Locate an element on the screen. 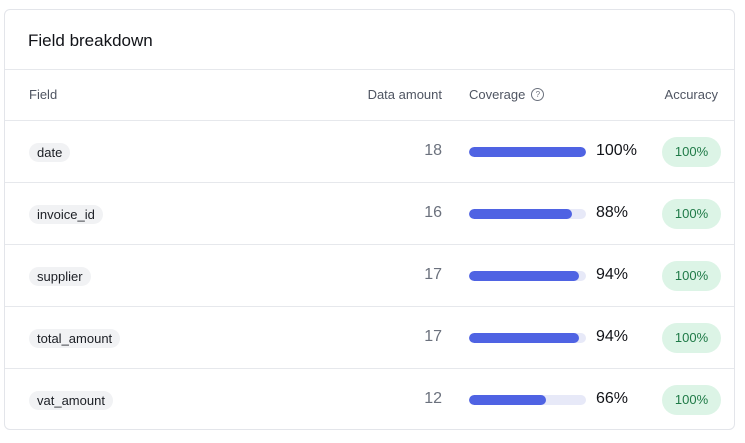 Image resolution: width=745 pixels, height=443 pixels. table-row: total_amount 17 94% 100% is located at coordinates (369, 337).